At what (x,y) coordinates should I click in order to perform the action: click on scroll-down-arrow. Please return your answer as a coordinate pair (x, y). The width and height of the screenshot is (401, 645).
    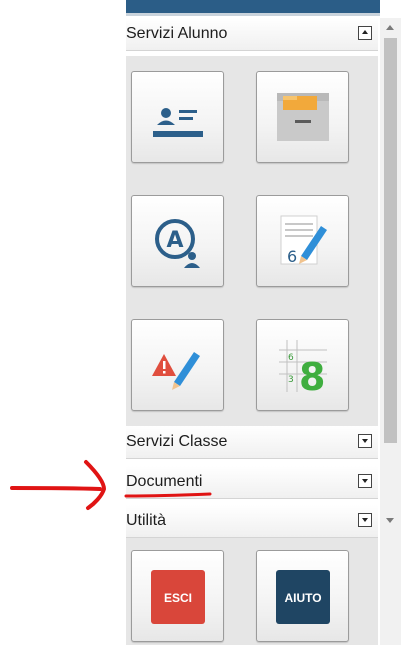
    Looking at the image, I should click on (390, 520).